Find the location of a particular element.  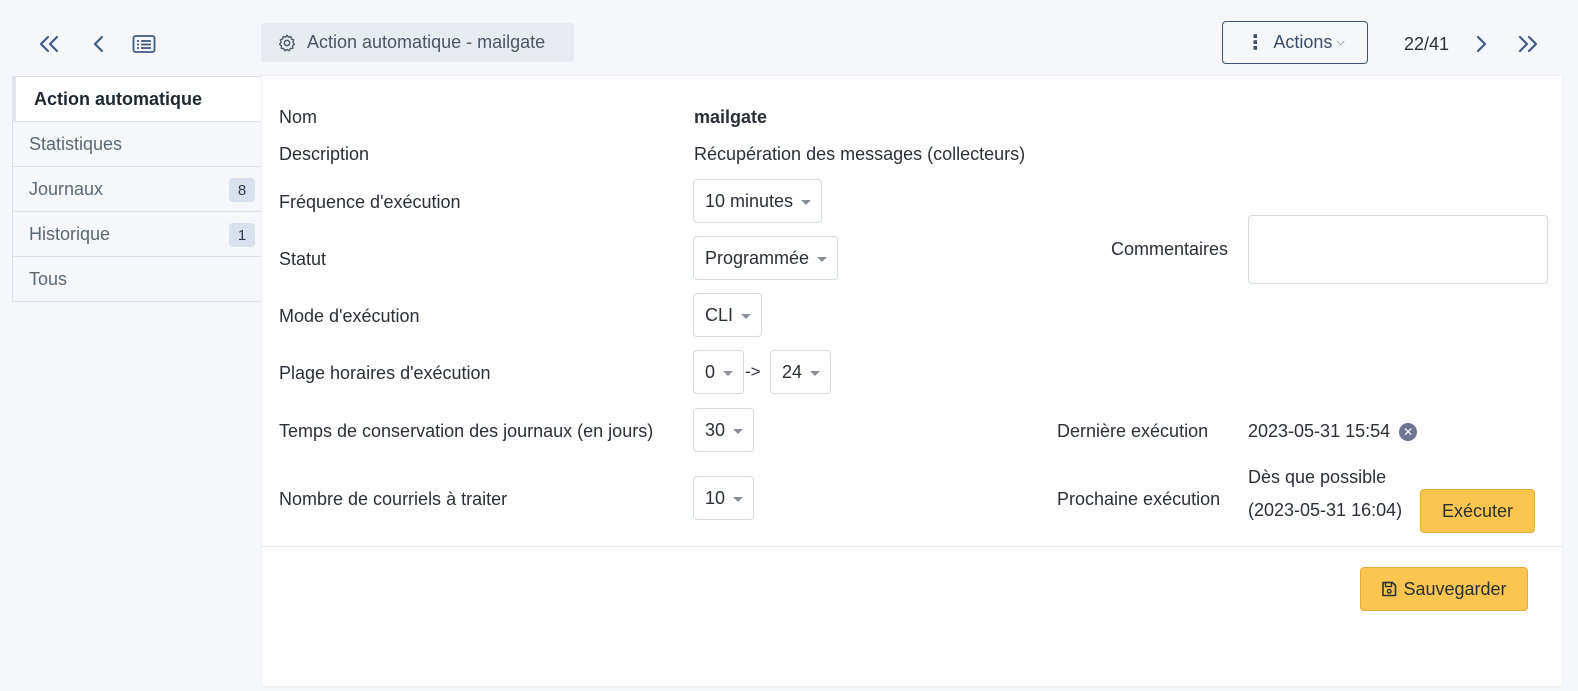

list-view-icon is located at coordinates (144, 44).